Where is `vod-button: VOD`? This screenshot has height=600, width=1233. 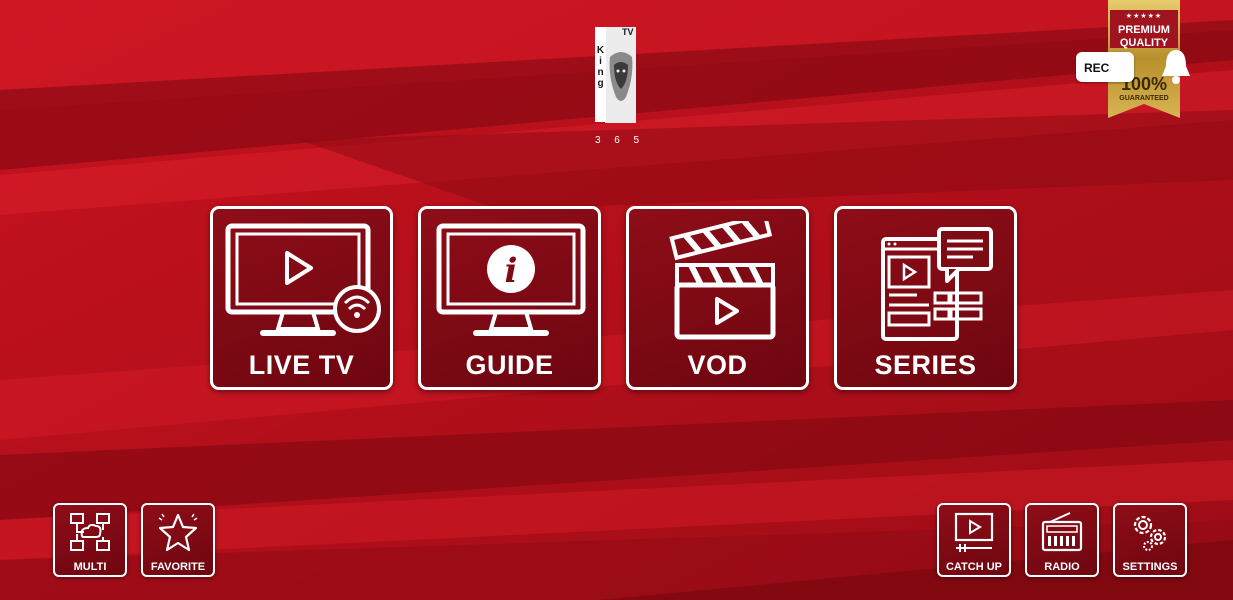
vod-button: VOD is located at coordinates (717, 298).